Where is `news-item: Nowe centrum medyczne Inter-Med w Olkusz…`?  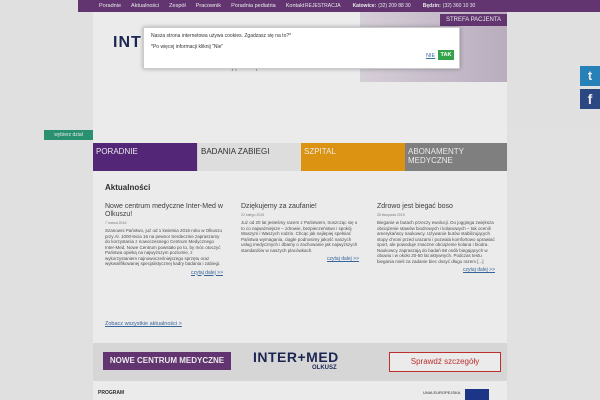
news-item: Nowe centrum medyczne Inter-Med w Olkusz… is located at coordinates (164, 239).